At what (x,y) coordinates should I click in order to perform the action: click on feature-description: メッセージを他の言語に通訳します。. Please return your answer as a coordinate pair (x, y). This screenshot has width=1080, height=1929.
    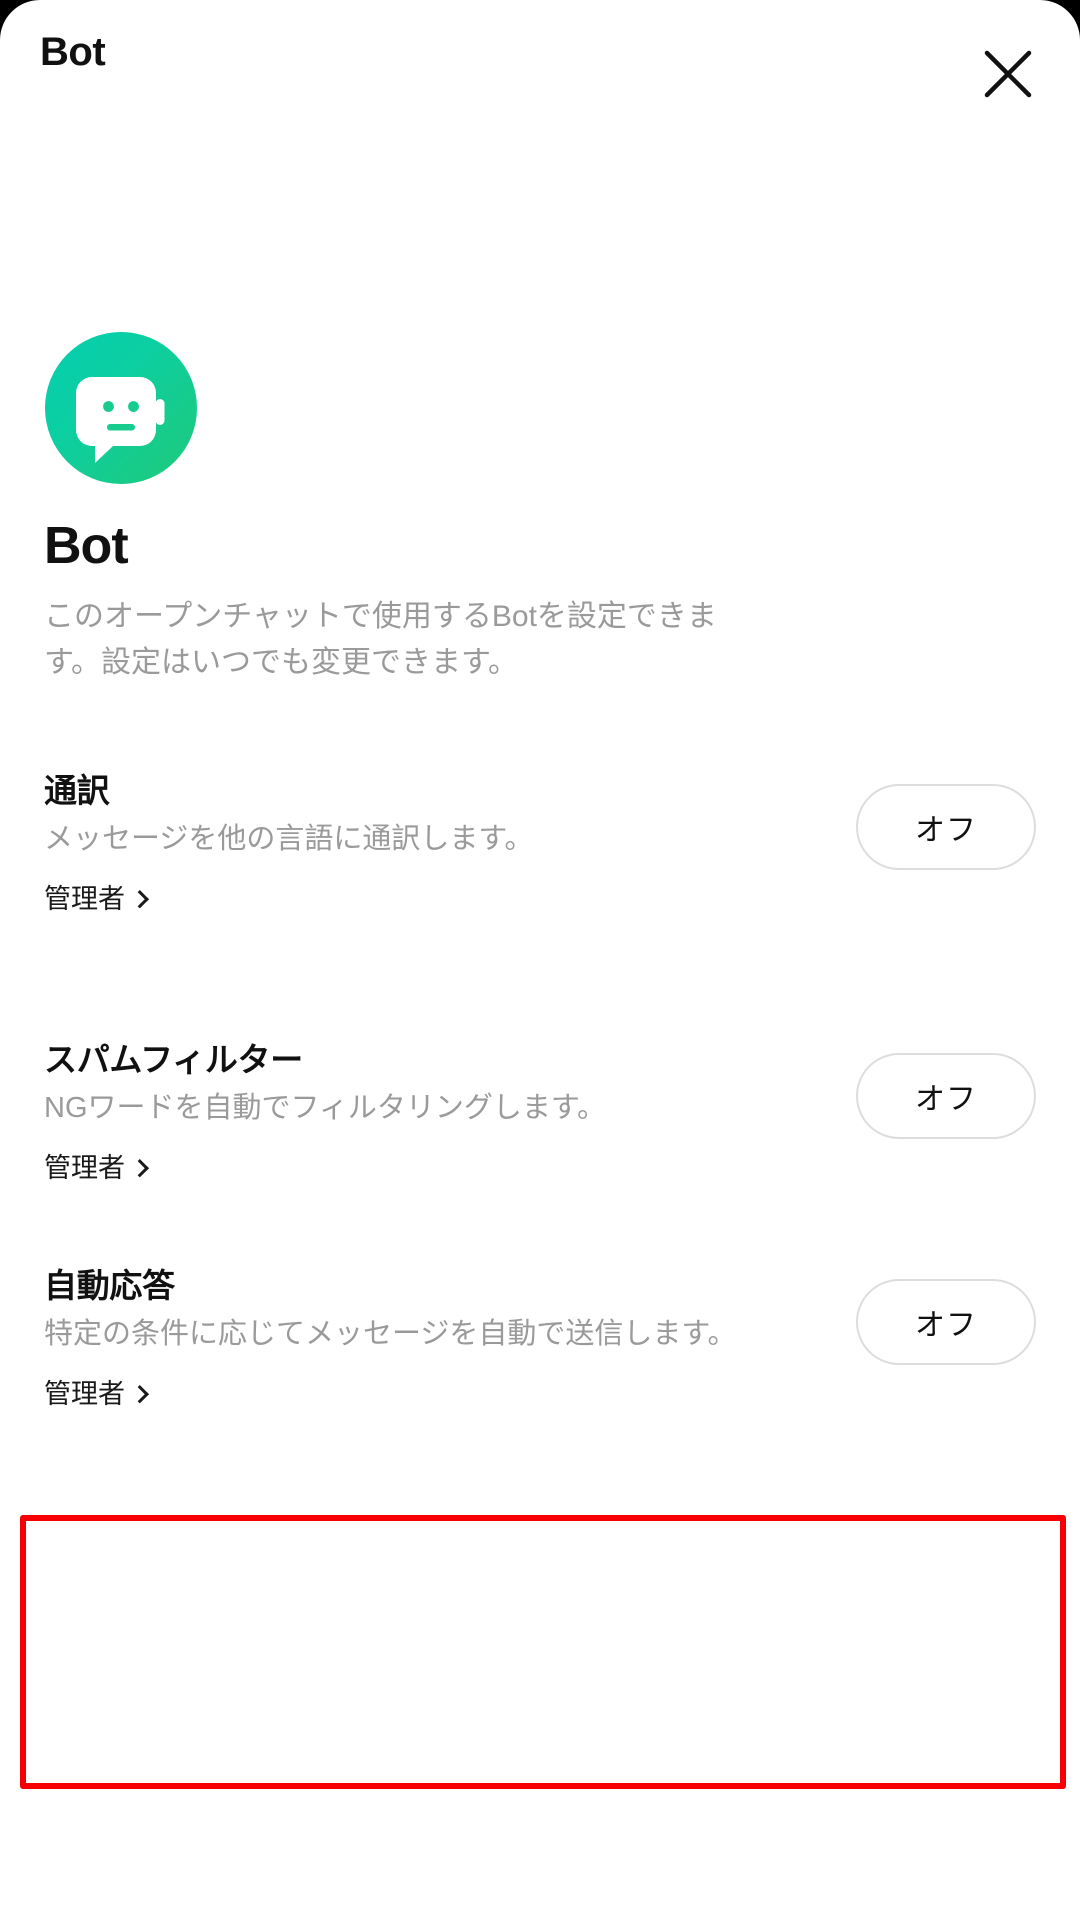
    Looking at the image, I should click on (289, 839).